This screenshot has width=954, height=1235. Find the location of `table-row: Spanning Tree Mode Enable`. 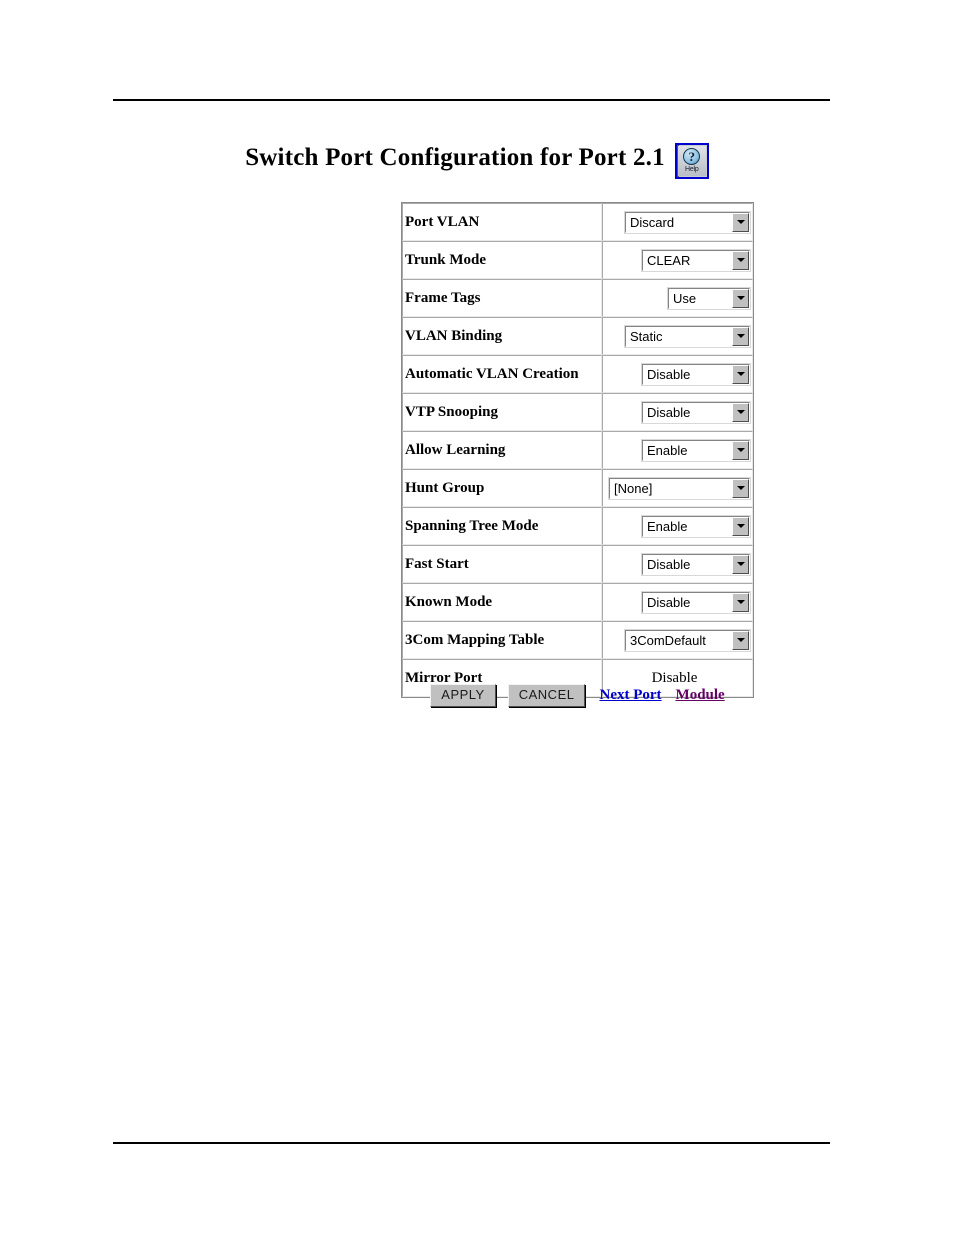

table-row: Spanning Tree Mode Enable is located at coordinates (577, 526).